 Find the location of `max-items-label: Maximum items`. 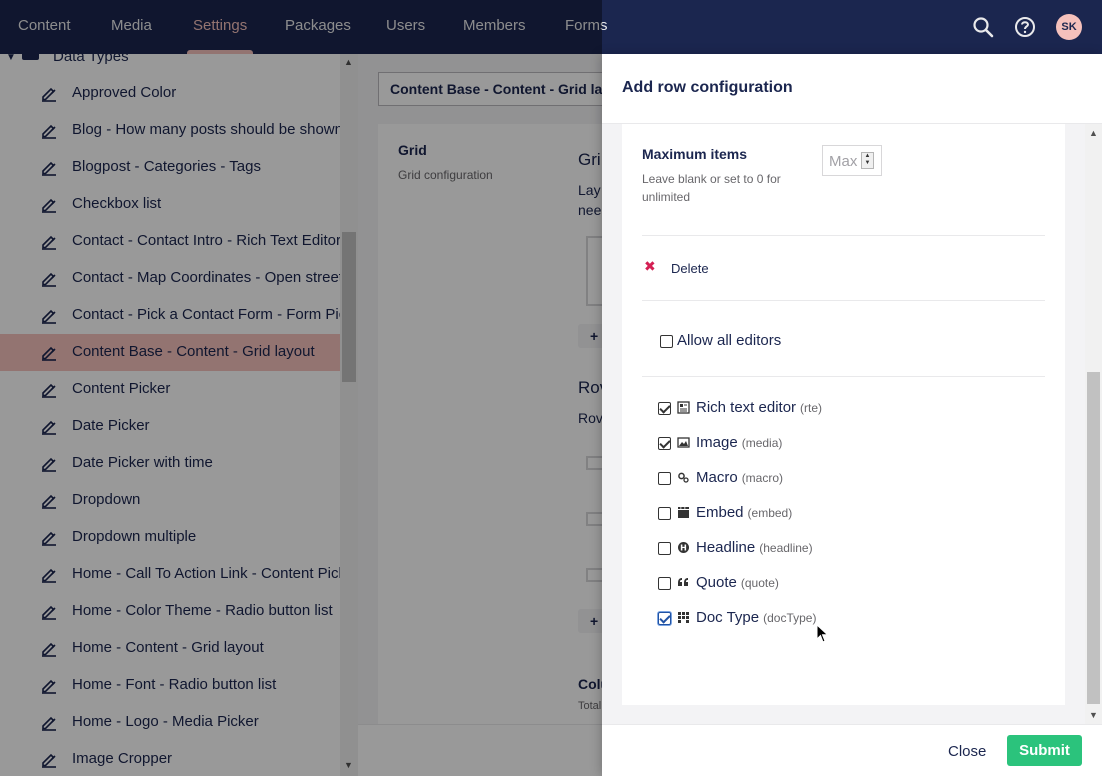

max-items-label: Maximum items is located at coordinates (695, 154).